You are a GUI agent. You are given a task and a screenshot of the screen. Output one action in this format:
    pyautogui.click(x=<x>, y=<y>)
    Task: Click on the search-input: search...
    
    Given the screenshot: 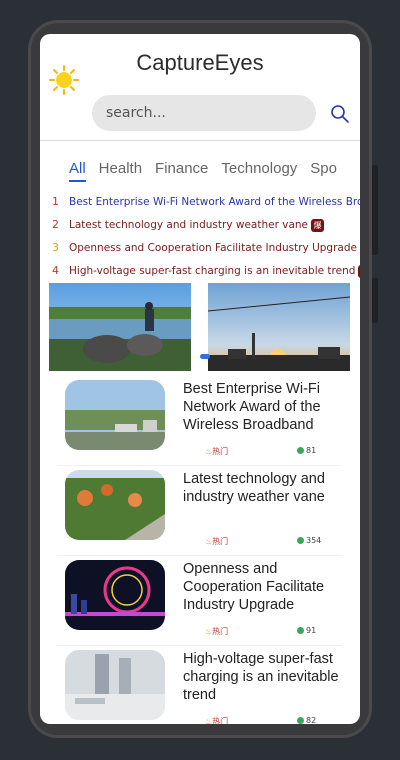 What is the action you would take?
    pyautogui.click(x=204, y=113)
    